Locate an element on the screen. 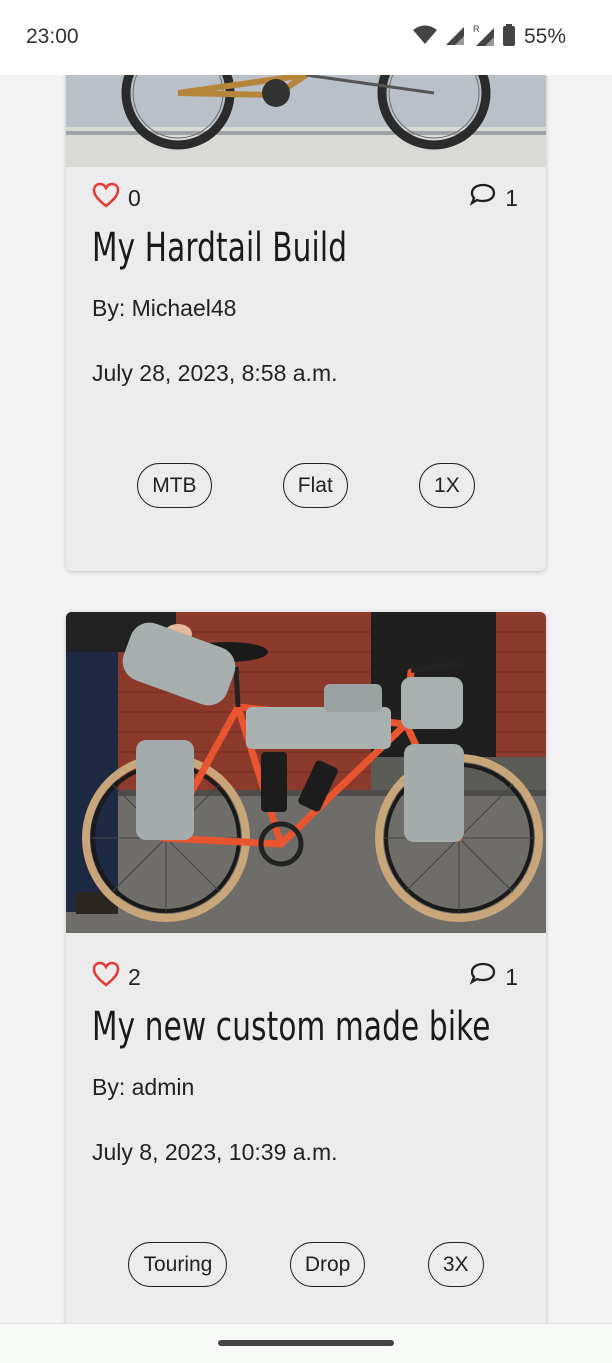 The width and height of the screenshot is (612, 1363). post-title: My Hardtail Build is located at coordinates (219, 248).